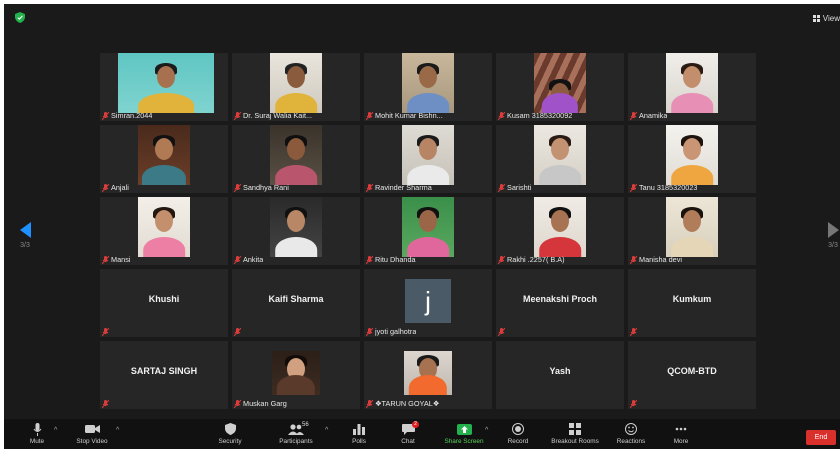 This screenshot has width=840, height=449. What do you see at coordinates (681, 433) in the screenshot?
I see `more-button: More` at bounding box center [681, 433].